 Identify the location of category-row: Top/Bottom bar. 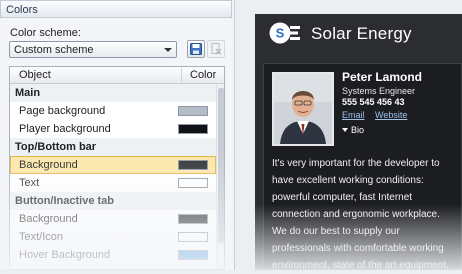
(113, 147).